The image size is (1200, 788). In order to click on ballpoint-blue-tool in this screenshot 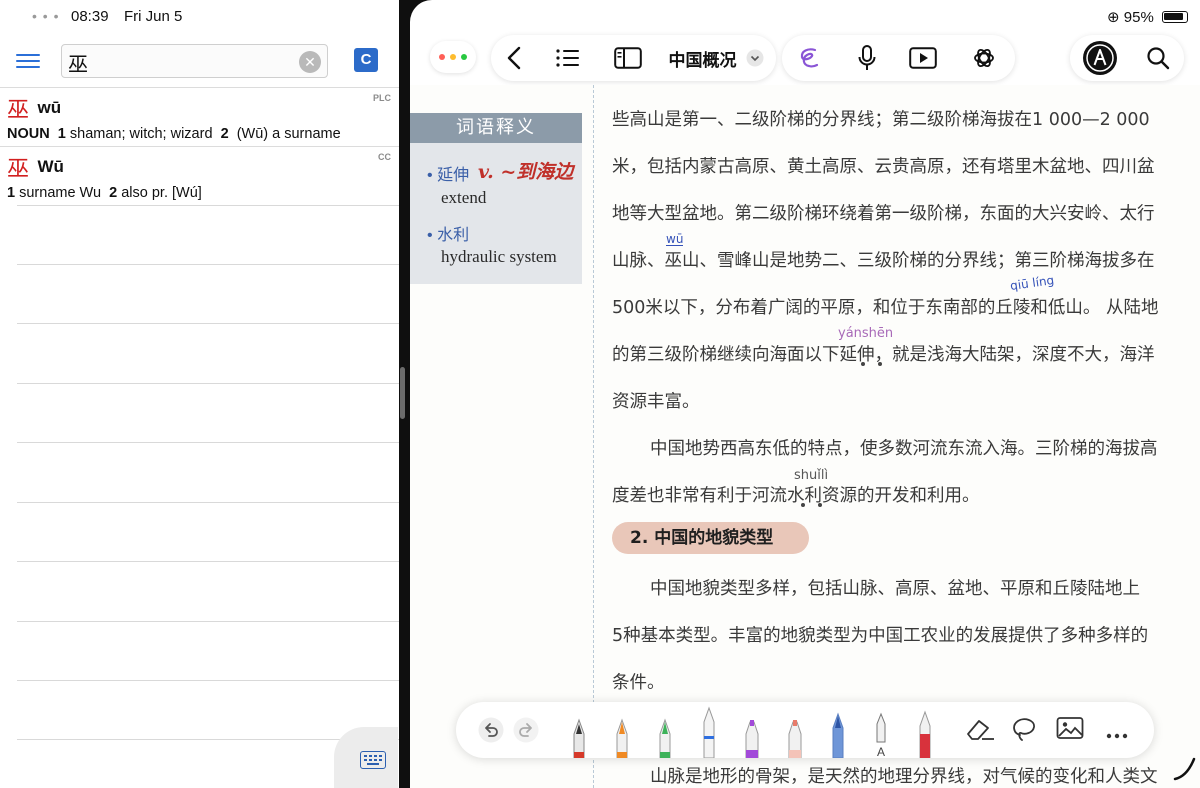, I will do `click(709, 732)`.